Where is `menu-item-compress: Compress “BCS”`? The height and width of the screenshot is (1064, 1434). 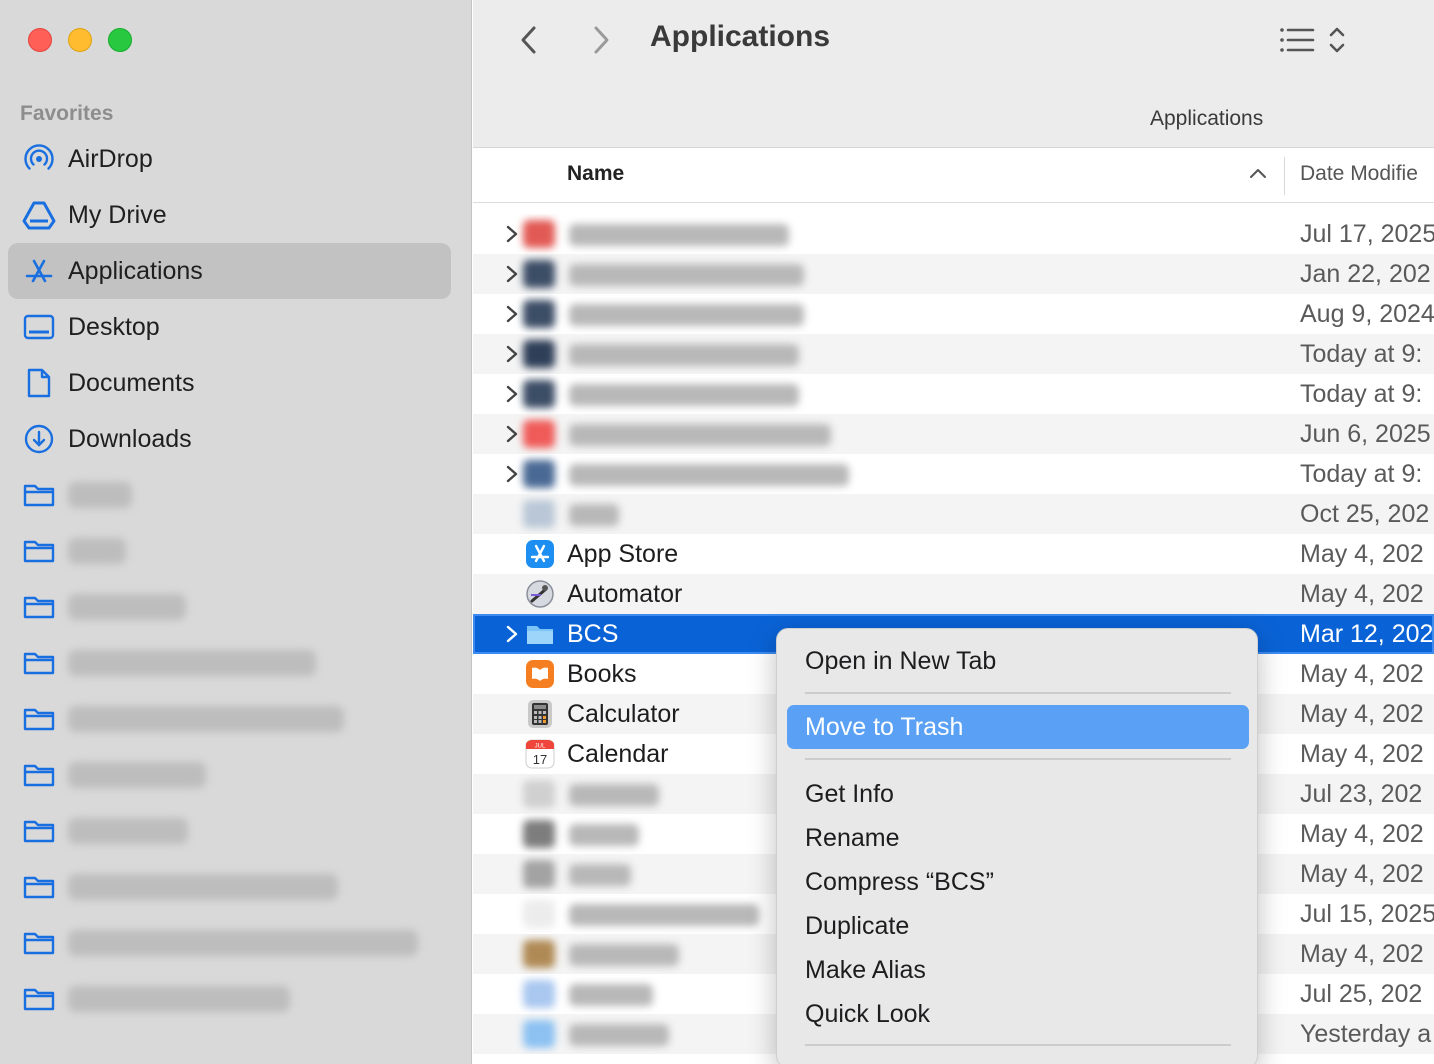
menu-item-compress: Compress “BCS” is located at coordinates (1018, 882).